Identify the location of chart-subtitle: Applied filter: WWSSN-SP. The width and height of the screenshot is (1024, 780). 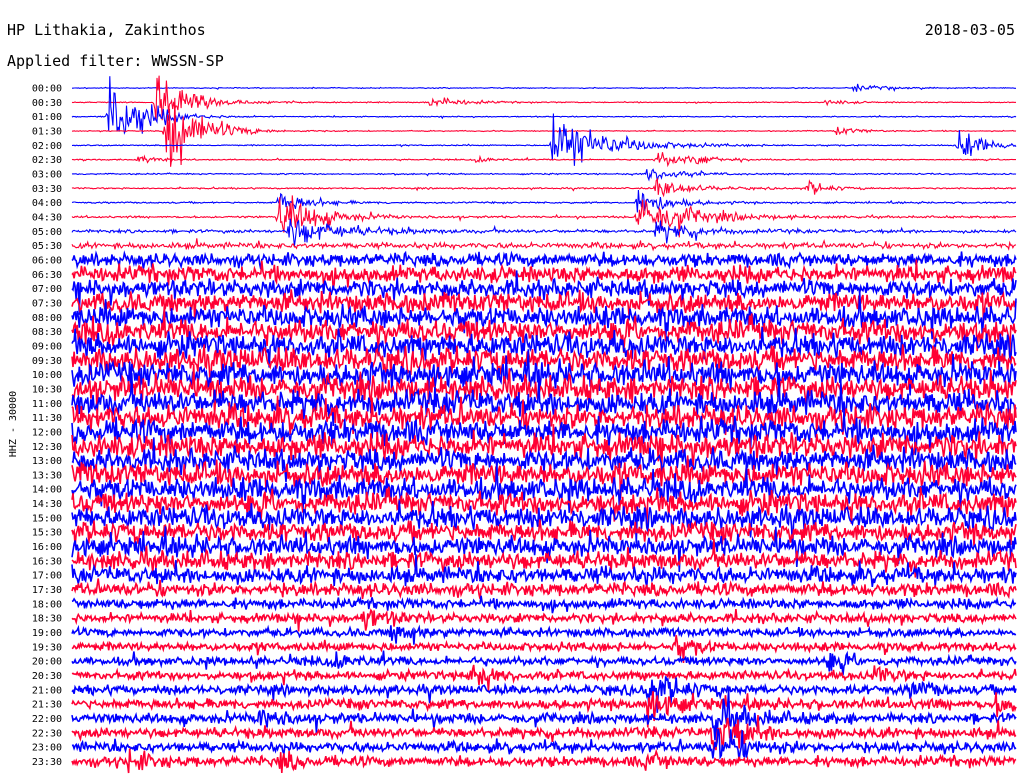
(115, 61).